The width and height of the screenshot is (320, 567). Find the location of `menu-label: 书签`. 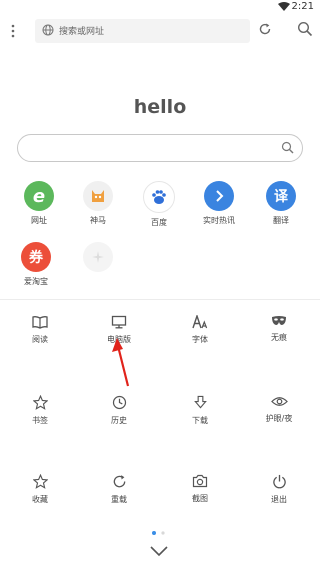

menu-label: 书签 is located at coordinates (40, 420).